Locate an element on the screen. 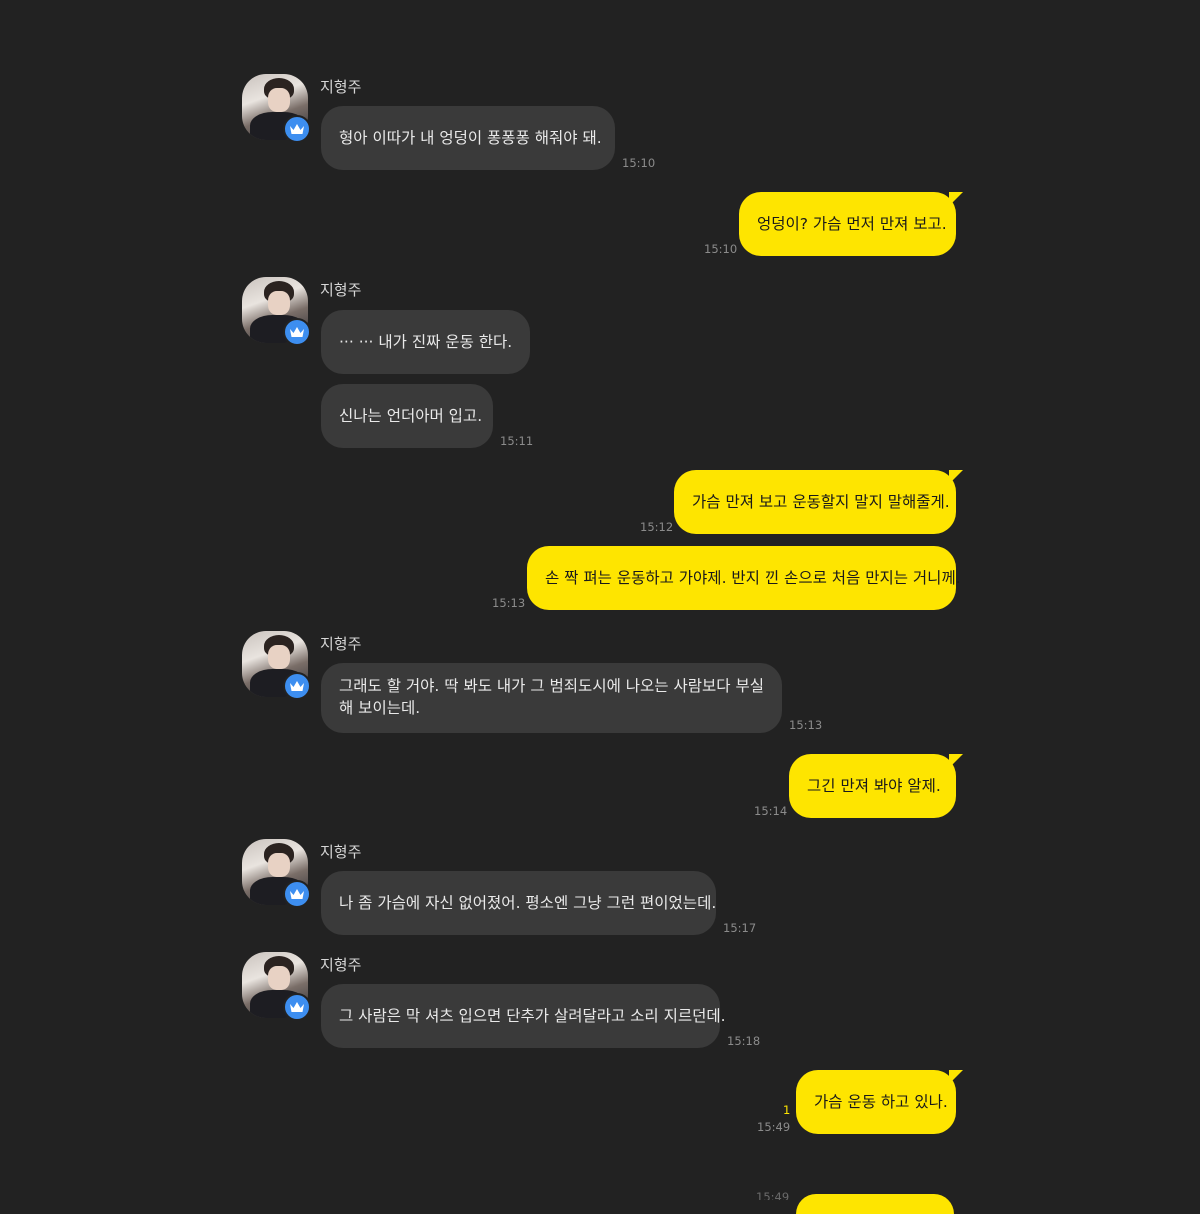  message-time: 15:11 is located at coordinates (517, 441).